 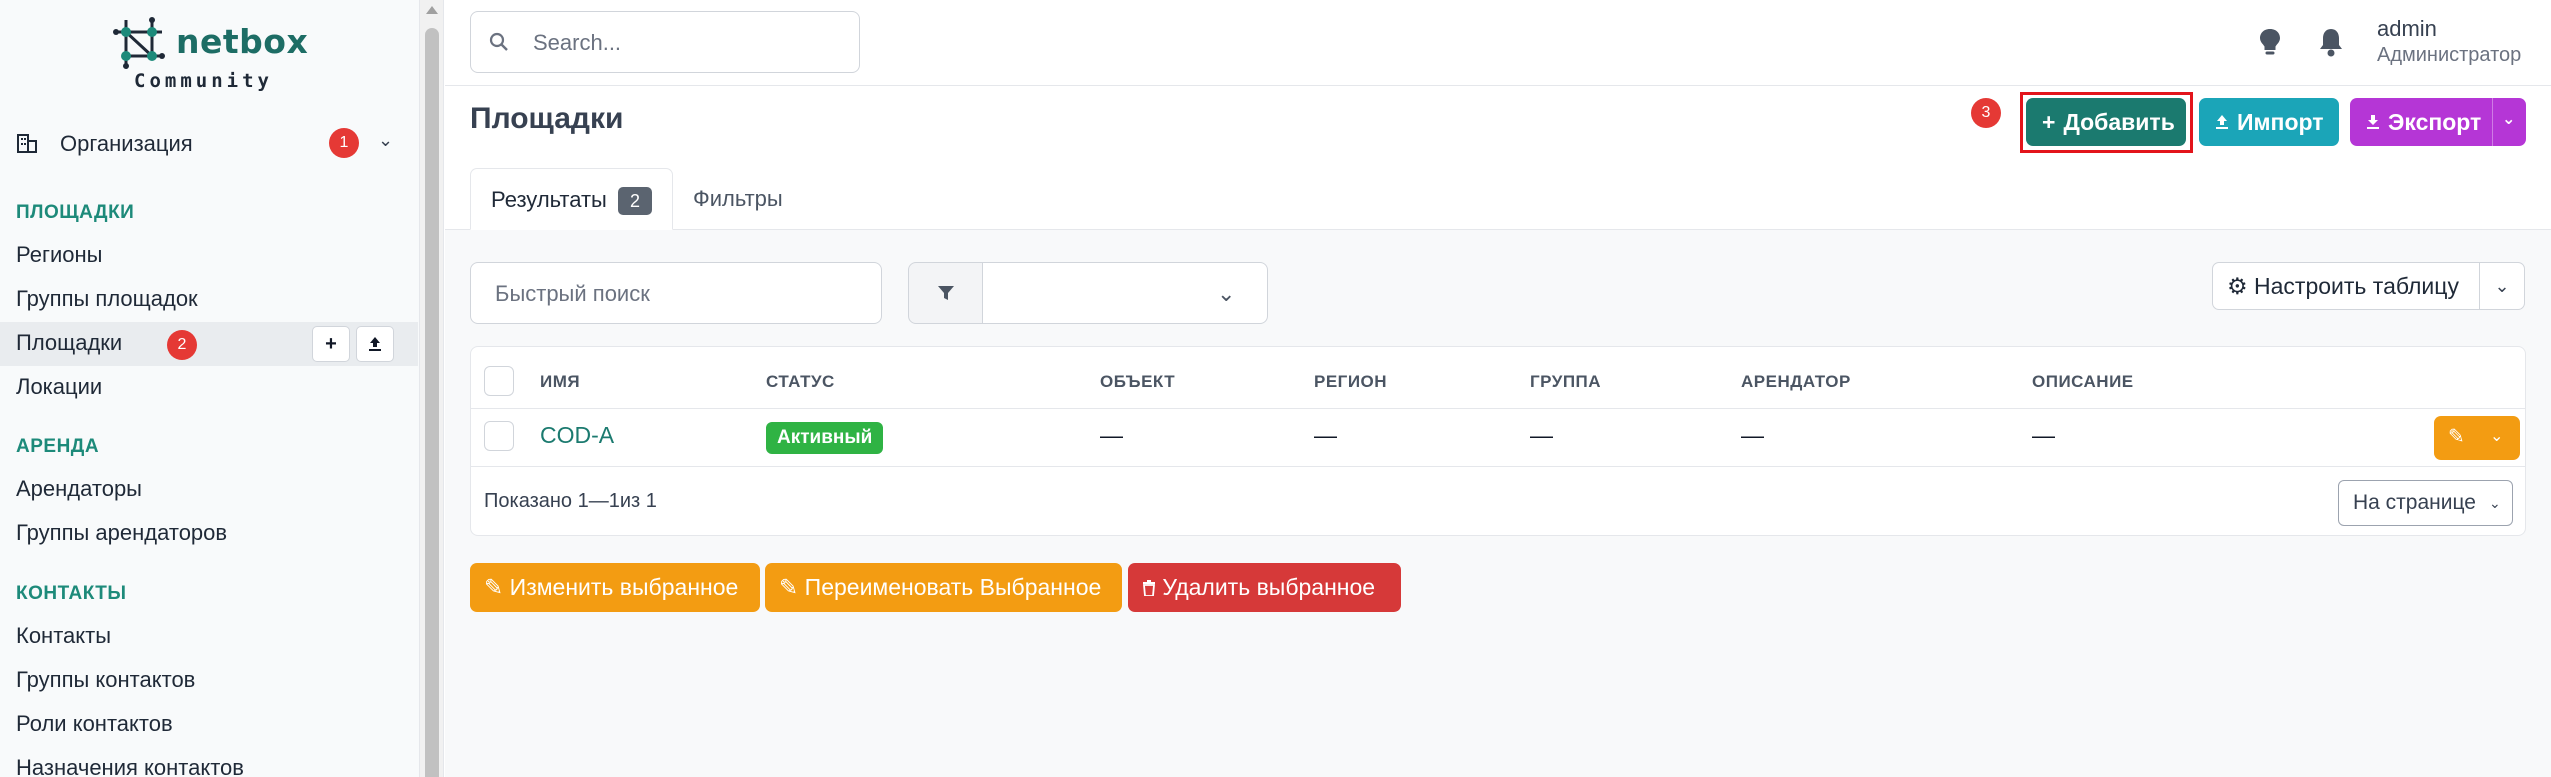 I want to click on filter-button, so click(x=946, y=293).